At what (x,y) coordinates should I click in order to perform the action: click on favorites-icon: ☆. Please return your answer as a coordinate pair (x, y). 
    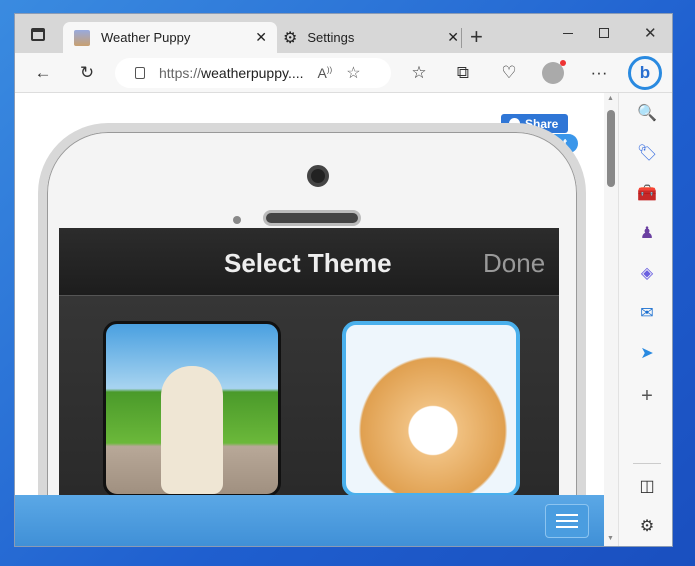
    Looking at the image, I should click on (419, 73).